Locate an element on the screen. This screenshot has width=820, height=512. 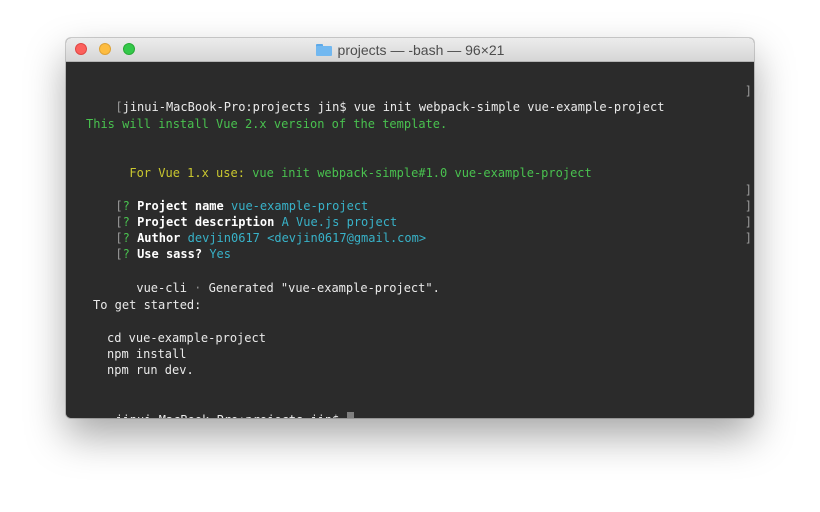
window-title: projects — -bash — 96×21 is located at coordinates (421, 50).